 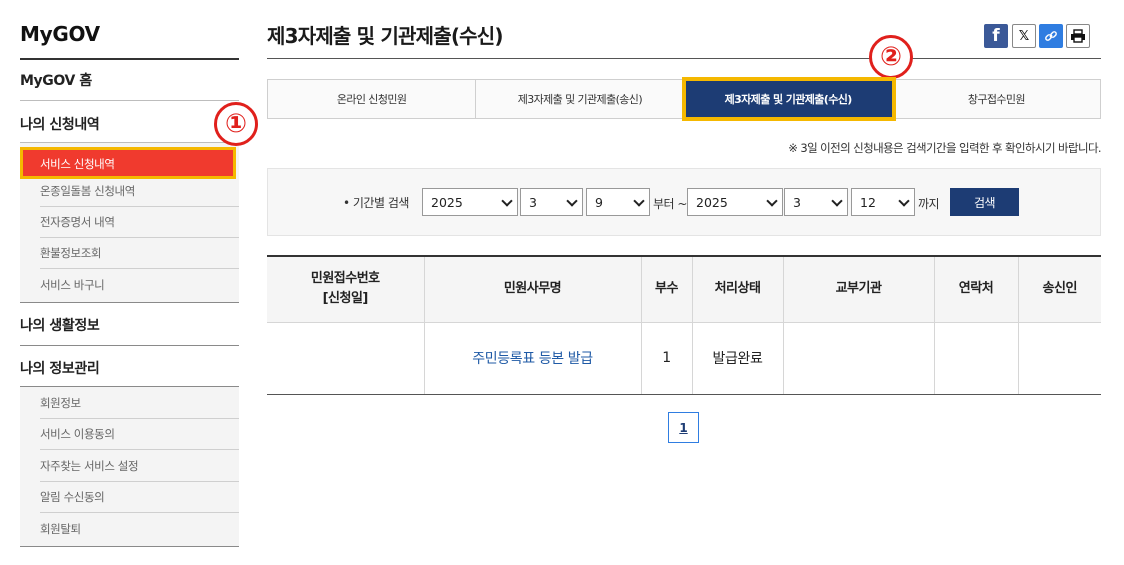 What do you see at coordinates (139, 222) in the screenshot?
I see `sidebar-item-e-certificates: 전자증명서 내역` at bounding box center [139, 222].